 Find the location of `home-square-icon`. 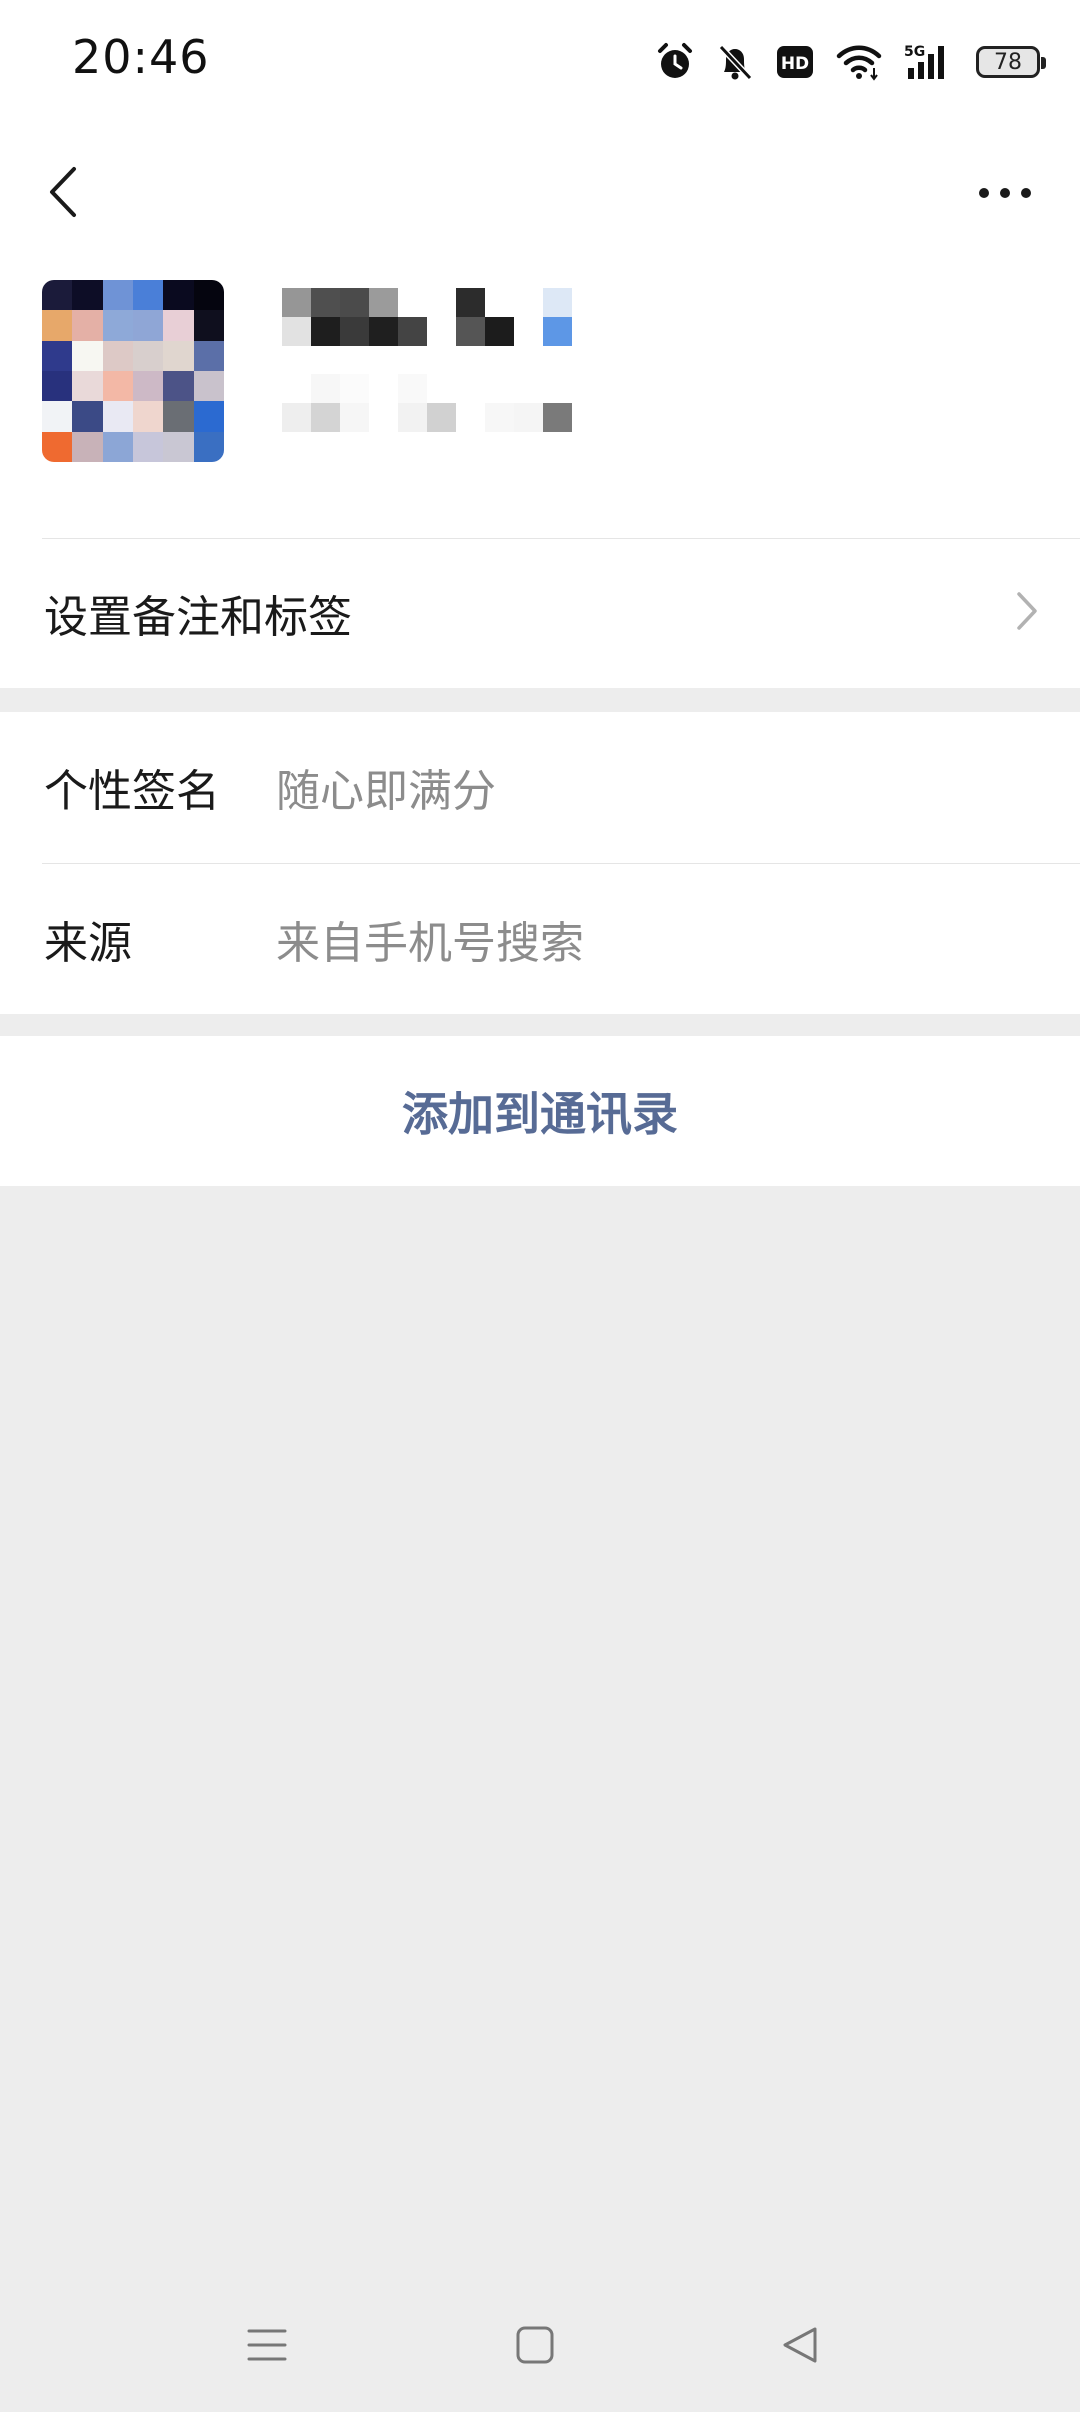

home-square-icon is located at coordinates (535, 2347).